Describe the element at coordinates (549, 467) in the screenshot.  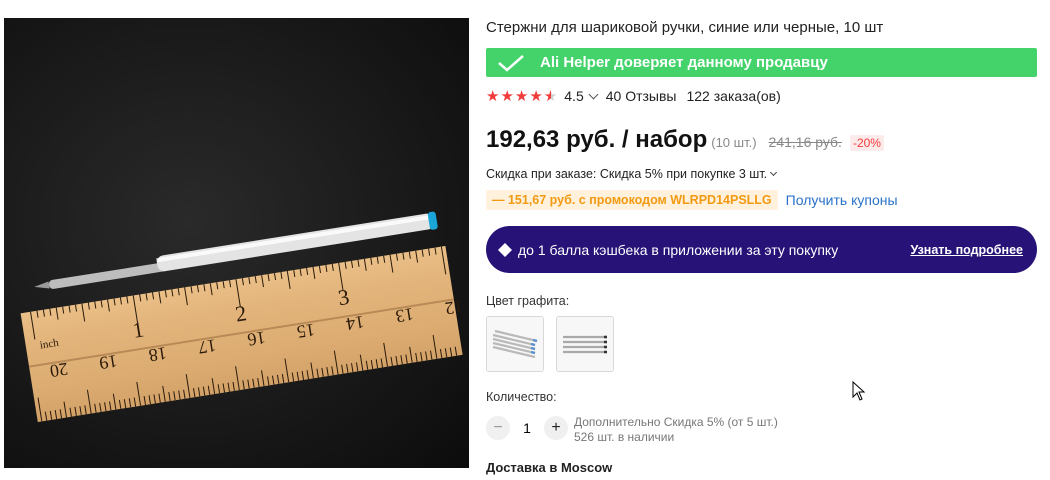
I see `delivery-heading: Доставка в Moscow` at that location.